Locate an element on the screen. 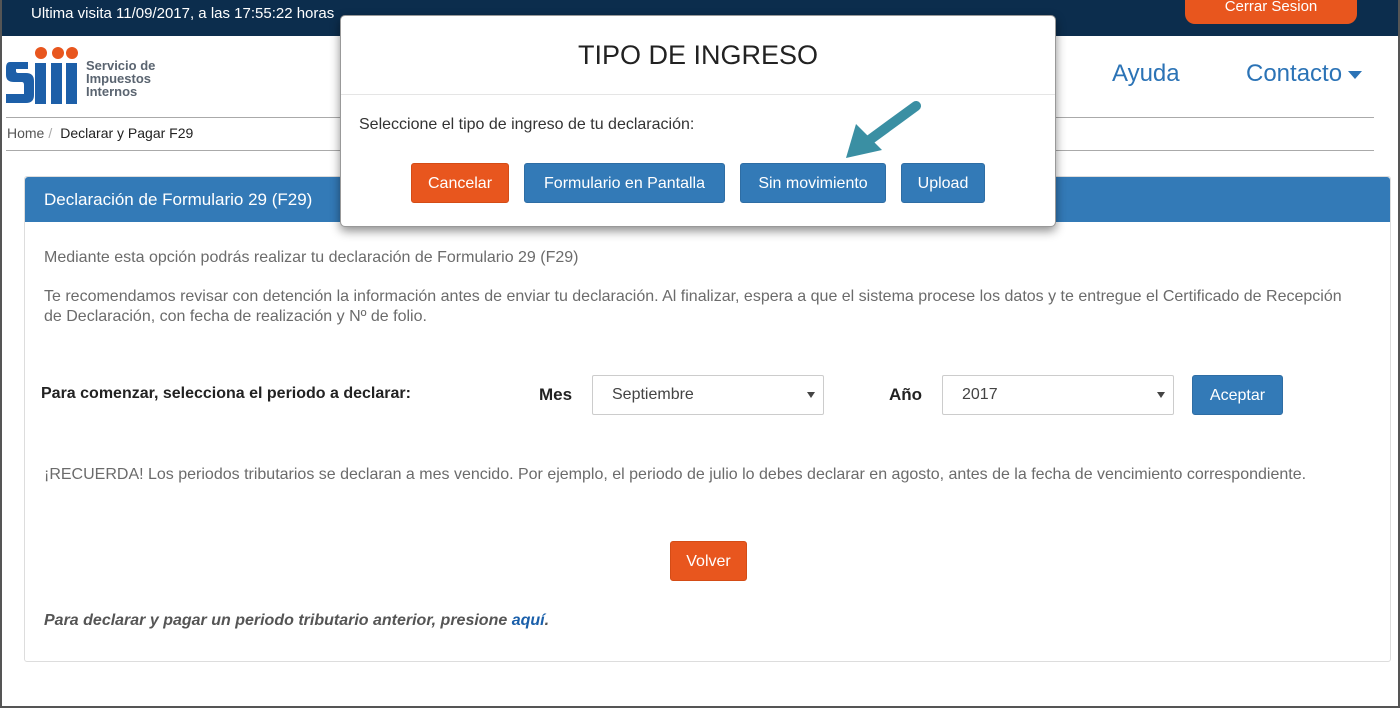 This screenshot has height=708, width=1400. no-movement-button: Sin movimiento is located at coordinates (813, 183).